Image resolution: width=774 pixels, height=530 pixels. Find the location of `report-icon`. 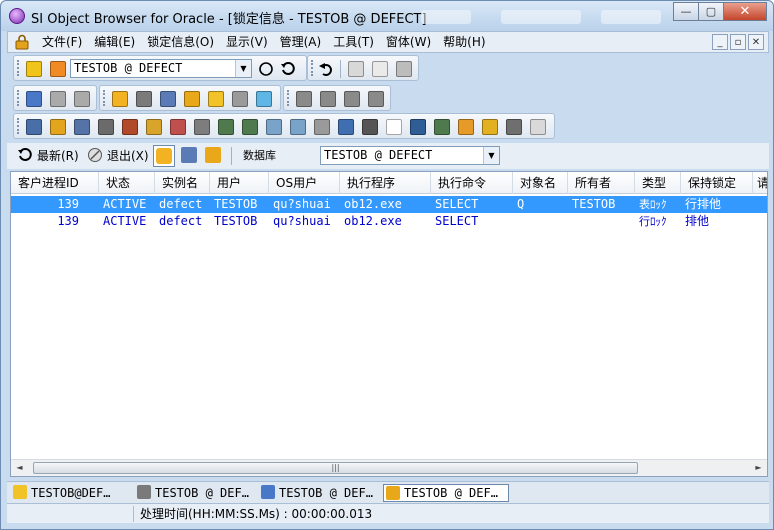

report-icon is located at coordinates (58, 99).